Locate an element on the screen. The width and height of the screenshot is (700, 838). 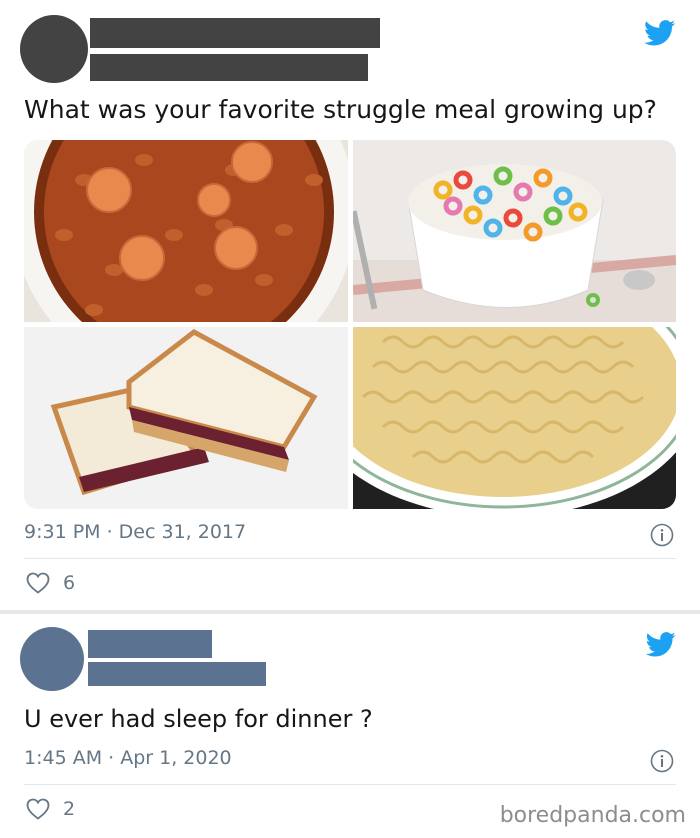
fruit-loops-cereal-photo is located at coordinates (514, 231).